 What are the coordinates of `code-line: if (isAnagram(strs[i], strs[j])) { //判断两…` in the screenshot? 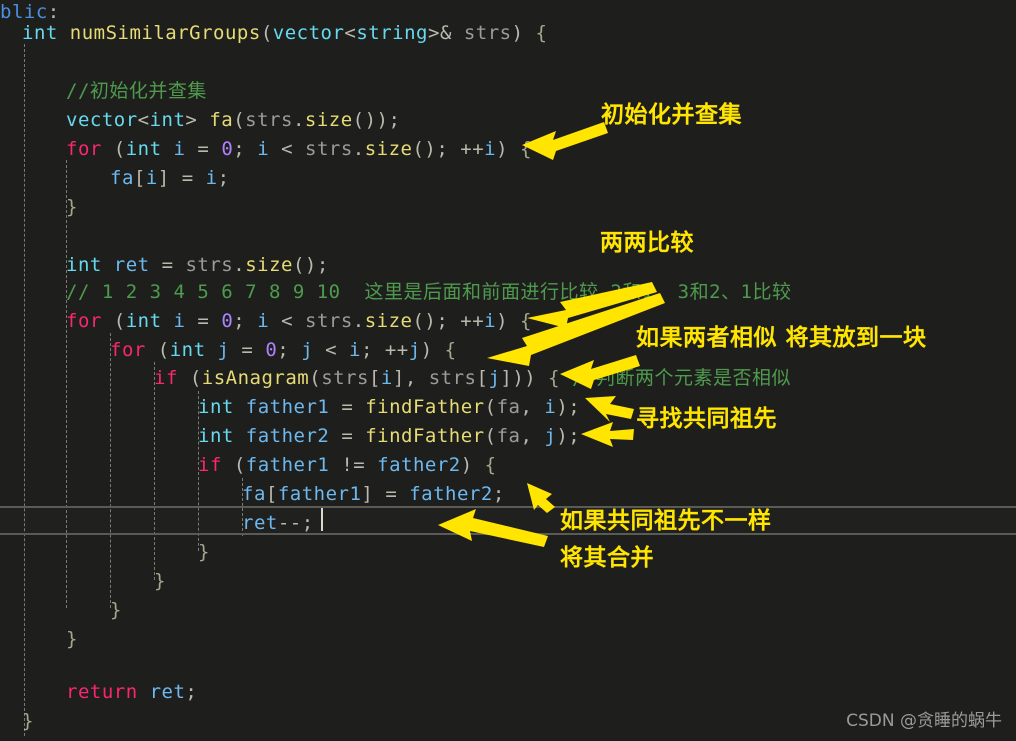 It's located at (472, 378).